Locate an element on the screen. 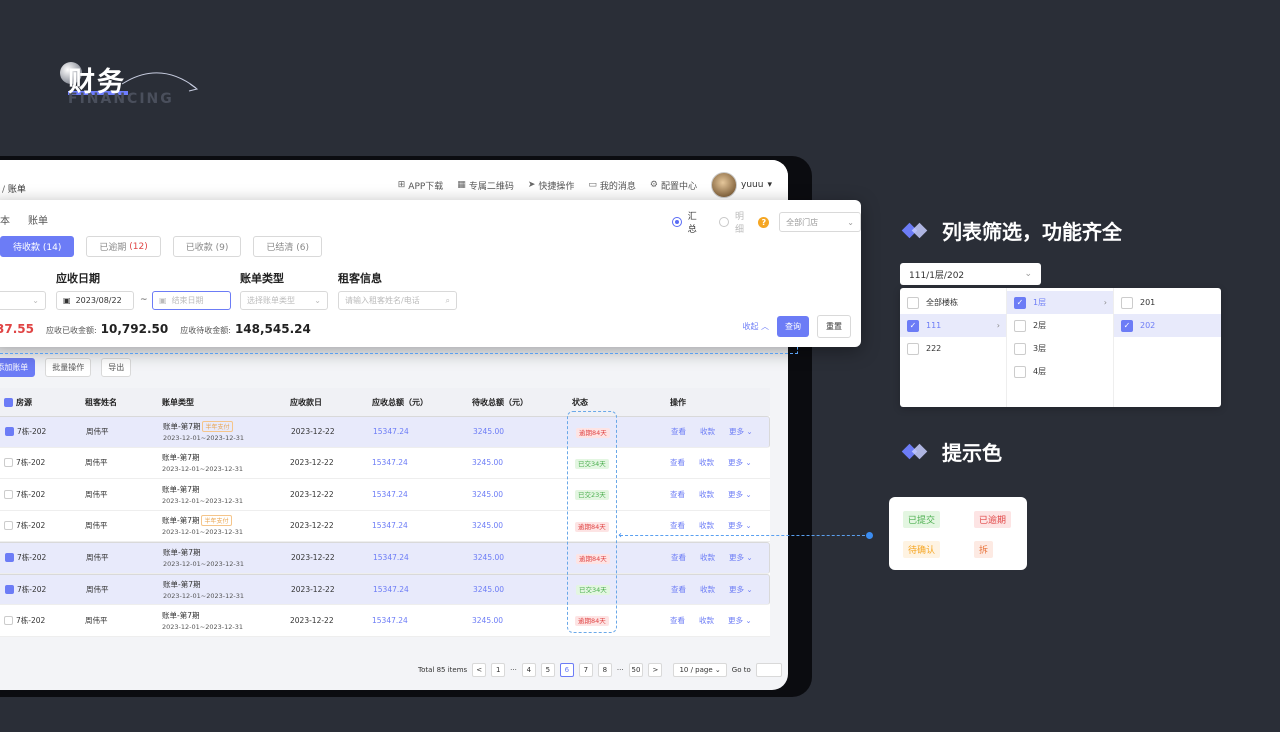 The width and height of the screenshot is (1280, 732). cascader-option: 2层 is located at coordinates (1060, 325).